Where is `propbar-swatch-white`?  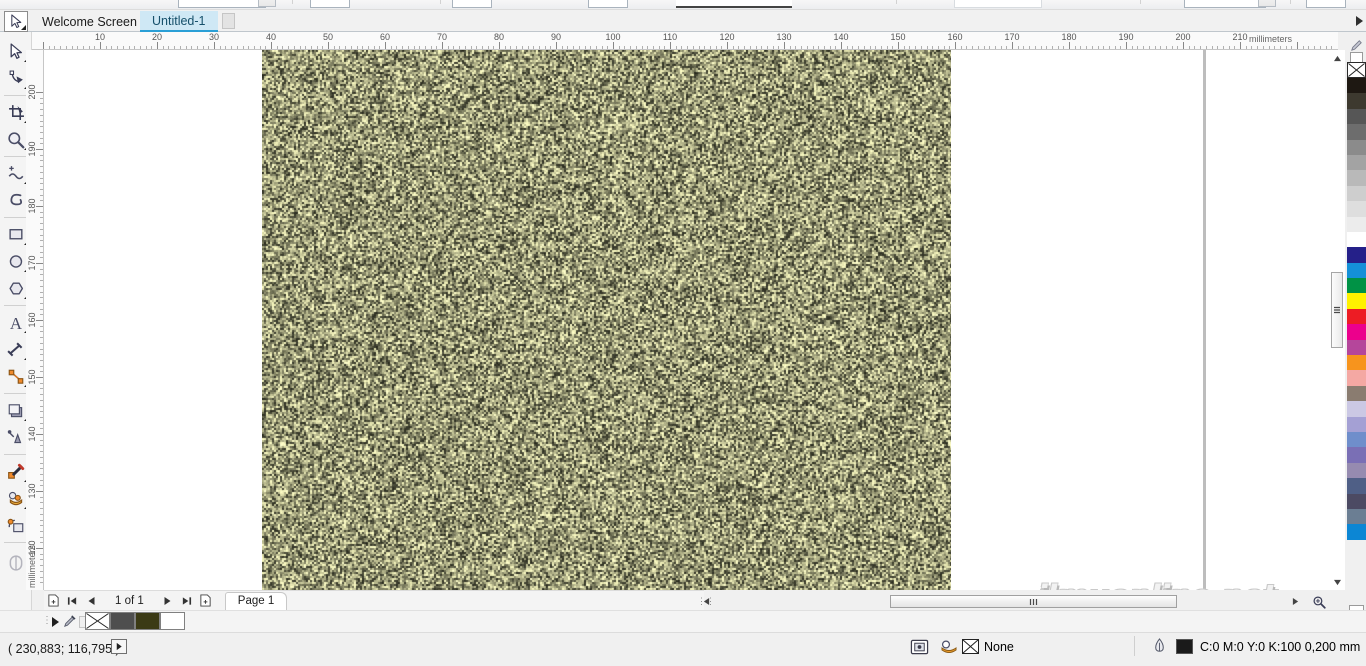
propbar-swatch-white is located at coordinates (172, 621).